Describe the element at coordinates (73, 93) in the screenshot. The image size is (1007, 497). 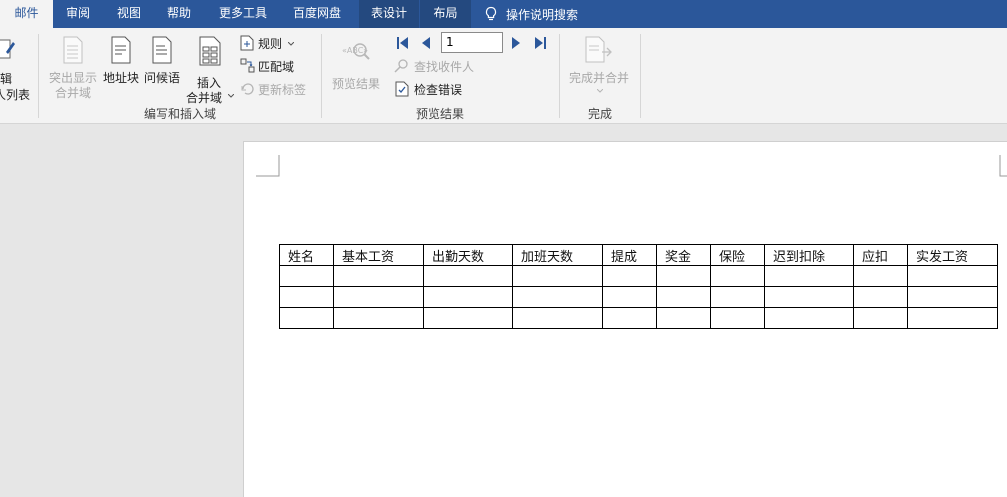
I see `highlight-label-2: 合并域` at that location.